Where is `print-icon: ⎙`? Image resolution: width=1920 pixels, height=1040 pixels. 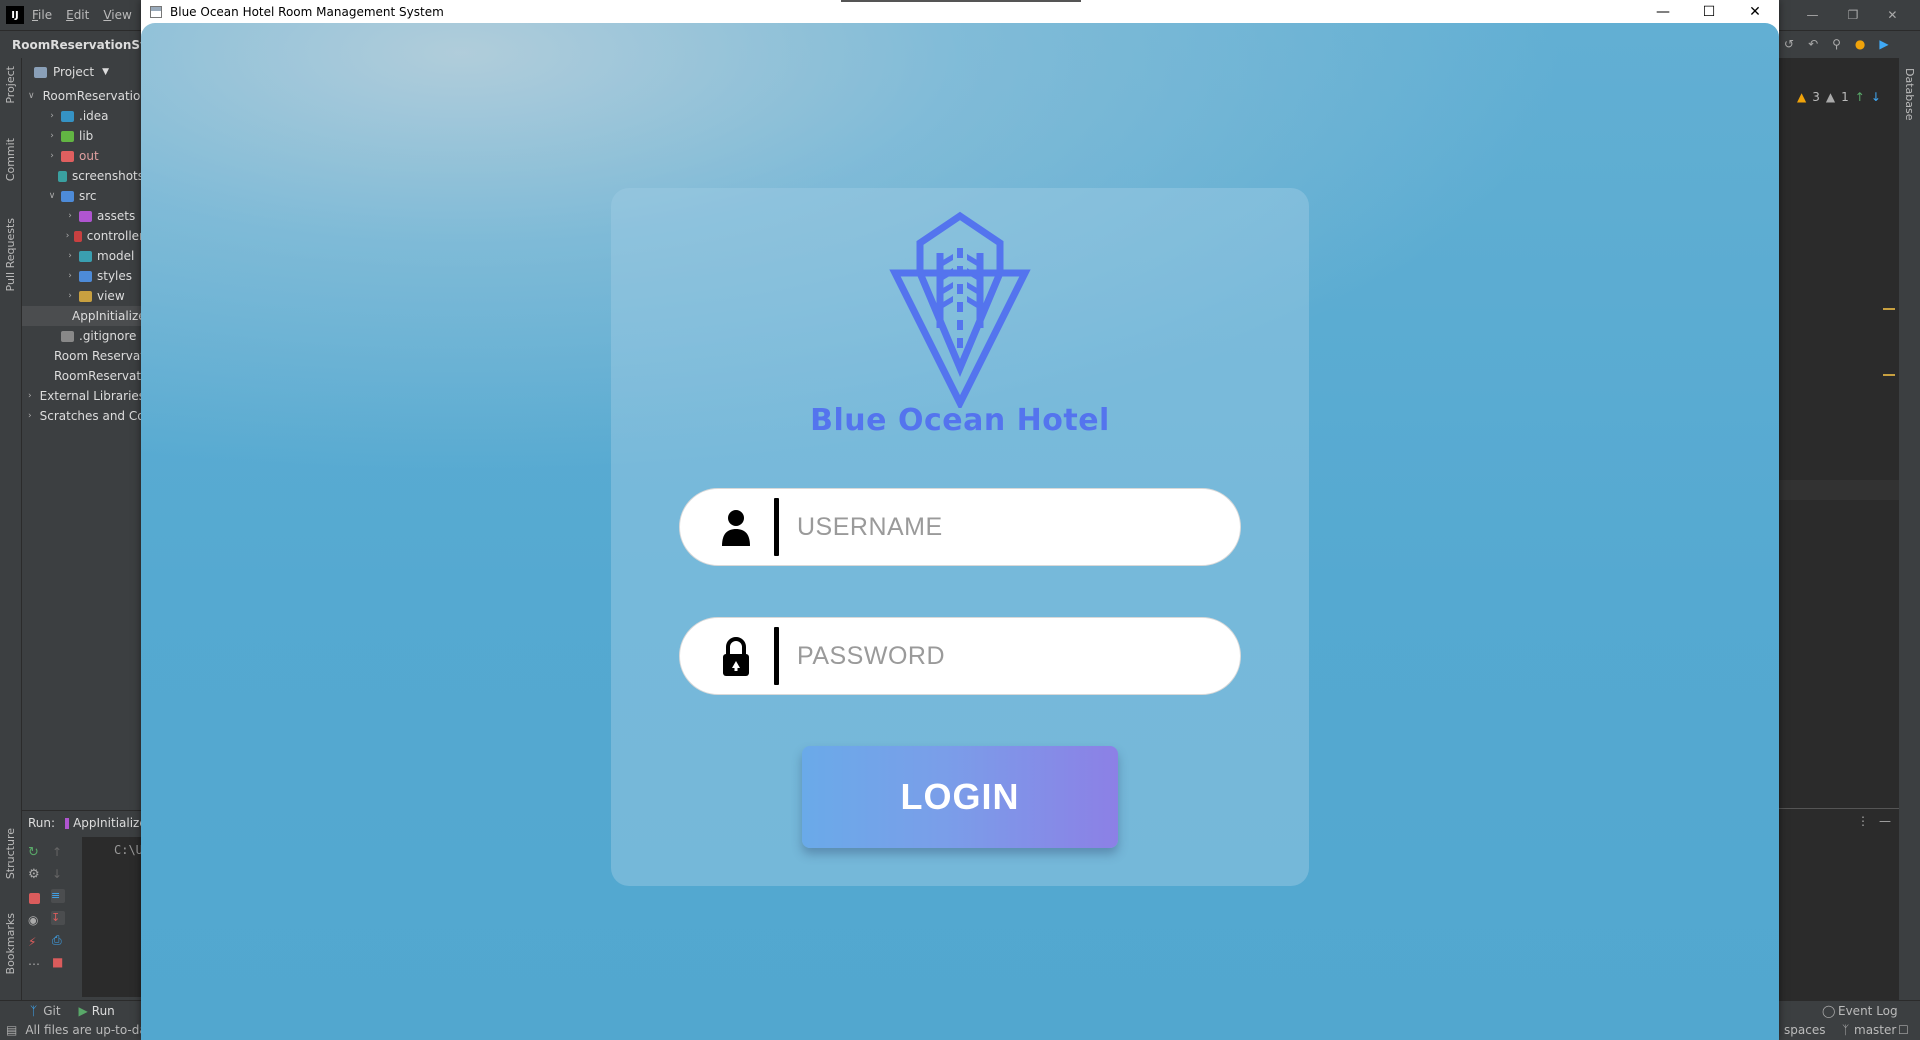
print-icon: ⎙ is located at coordinates (59, 940).